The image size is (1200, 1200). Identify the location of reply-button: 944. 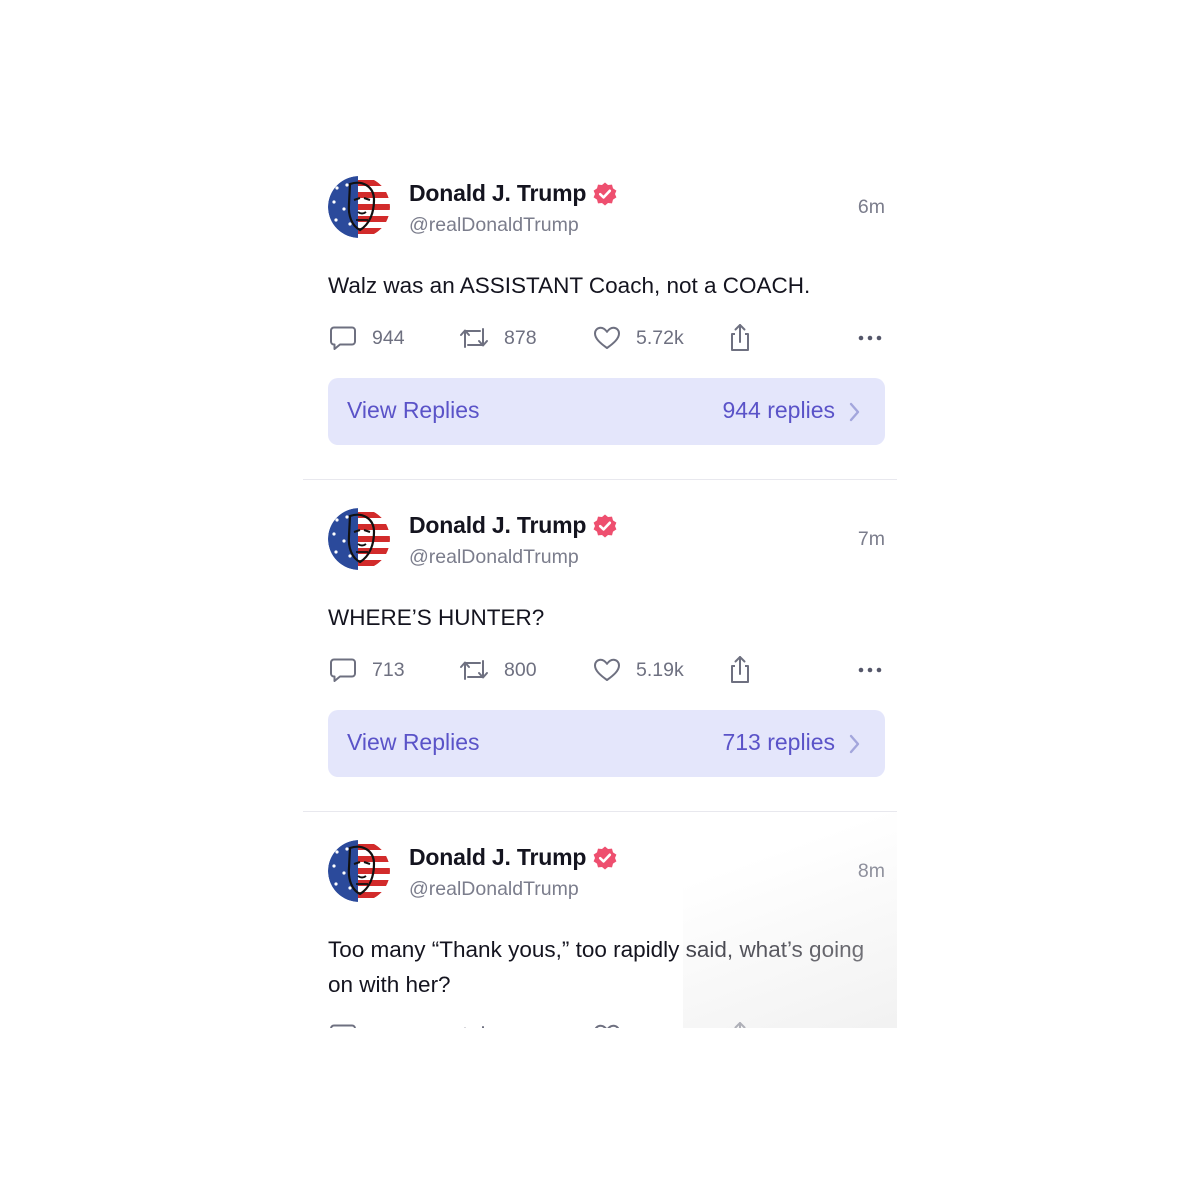
(366, 338).